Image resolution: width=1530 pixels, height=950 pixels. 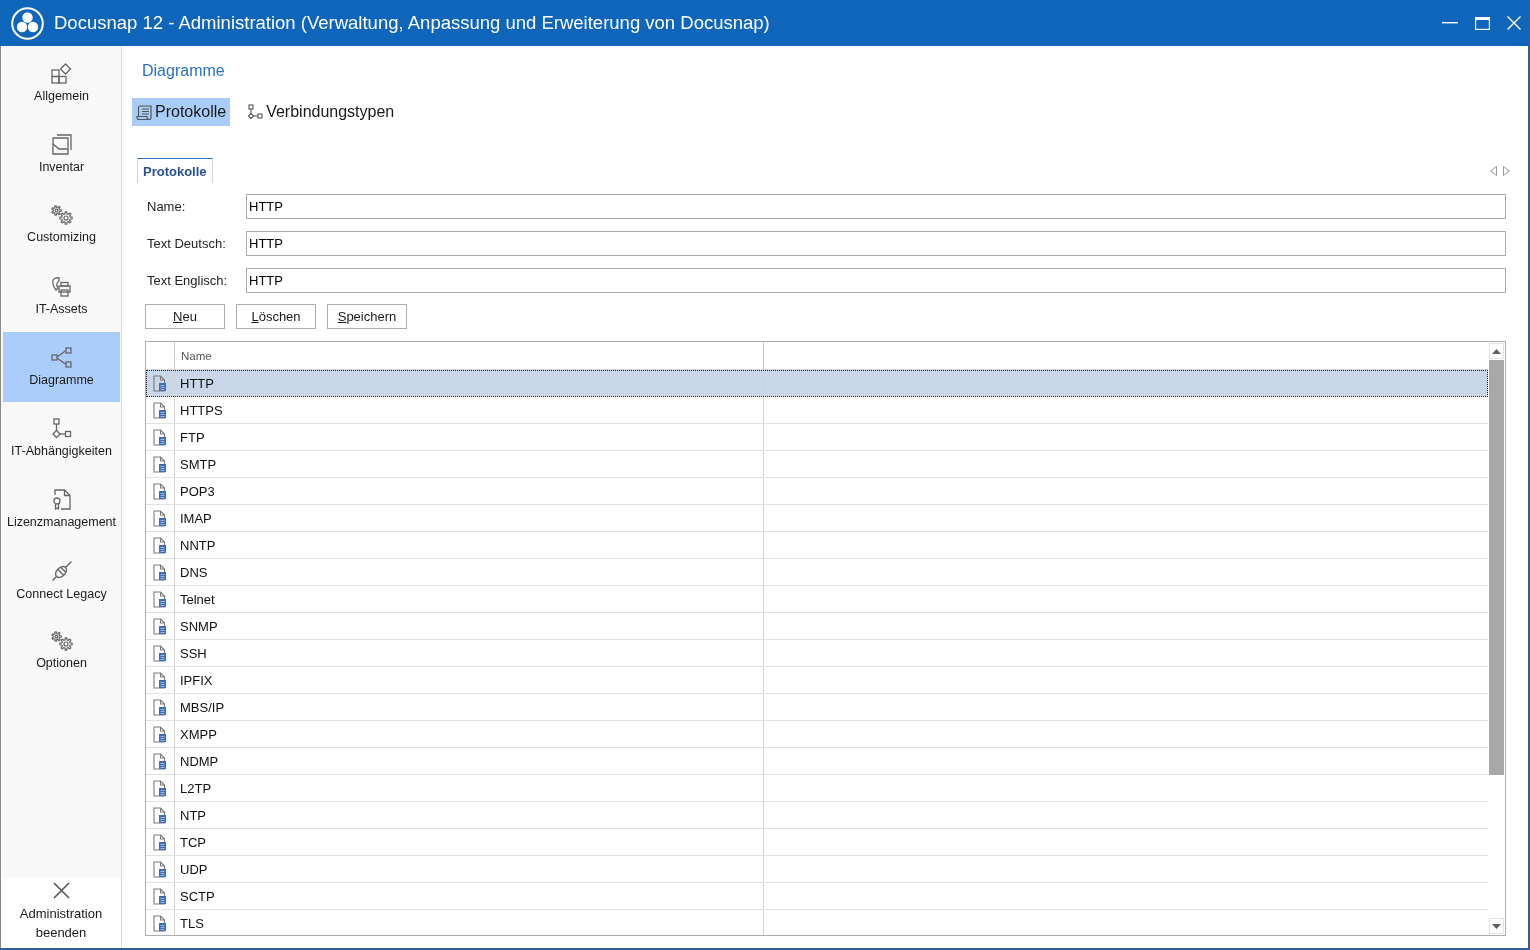 What do you see at coordinates (469, 410) in the screenshot?
I see `table-cell: HTTPS` at bounding box center [469, 410].